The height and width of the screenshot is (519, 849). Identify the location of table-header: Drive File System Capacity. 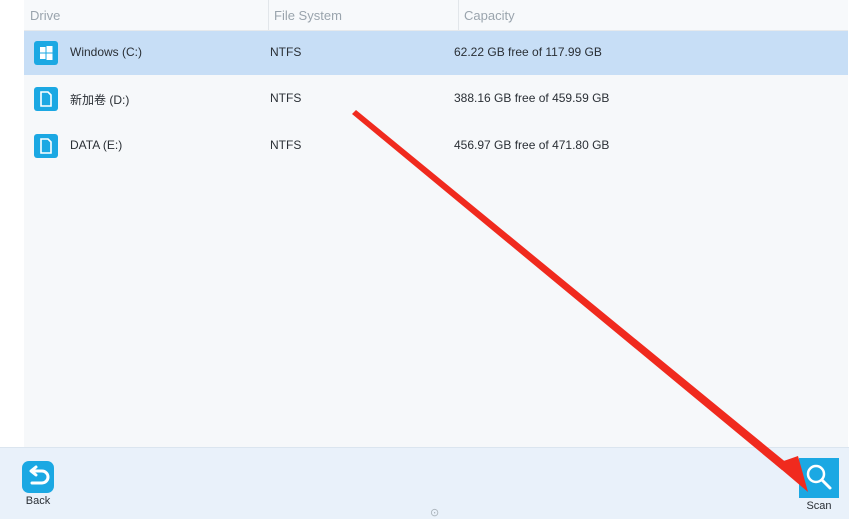
(436, 15).